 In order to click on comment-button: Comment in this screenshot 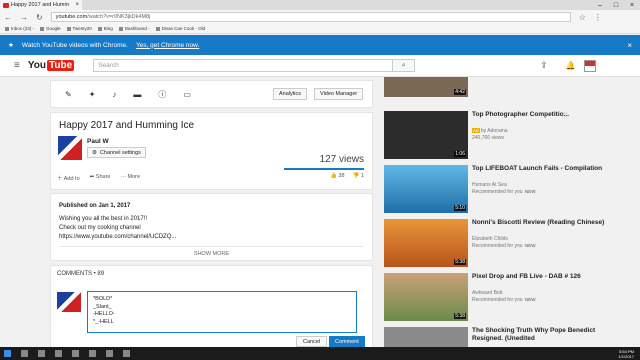, I will do `click(347, 341)`.